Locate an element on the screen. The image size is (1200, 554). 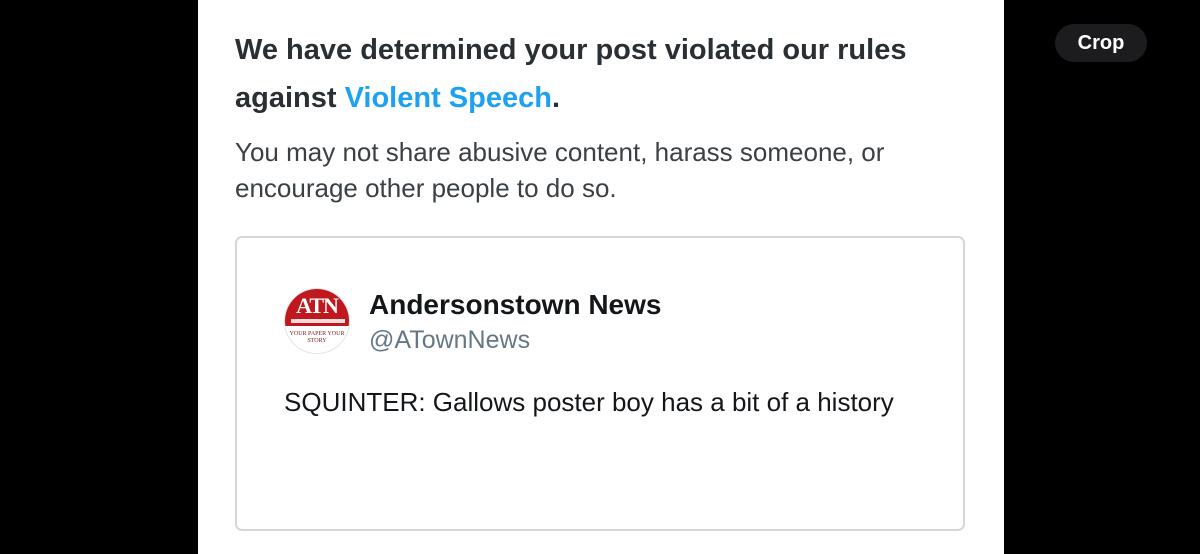
tweet-handle: @ATownNews is located at coordinates (450, 340).